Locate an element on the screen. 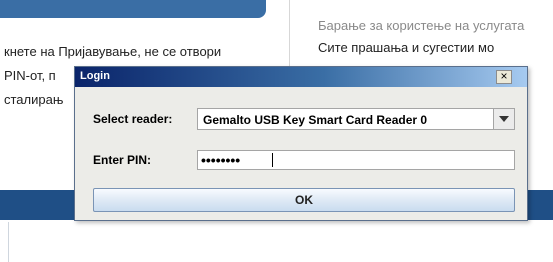 This screenshot has height=262, width=553. pin-label: Enter PIN: is located at coordinates (122, 160).